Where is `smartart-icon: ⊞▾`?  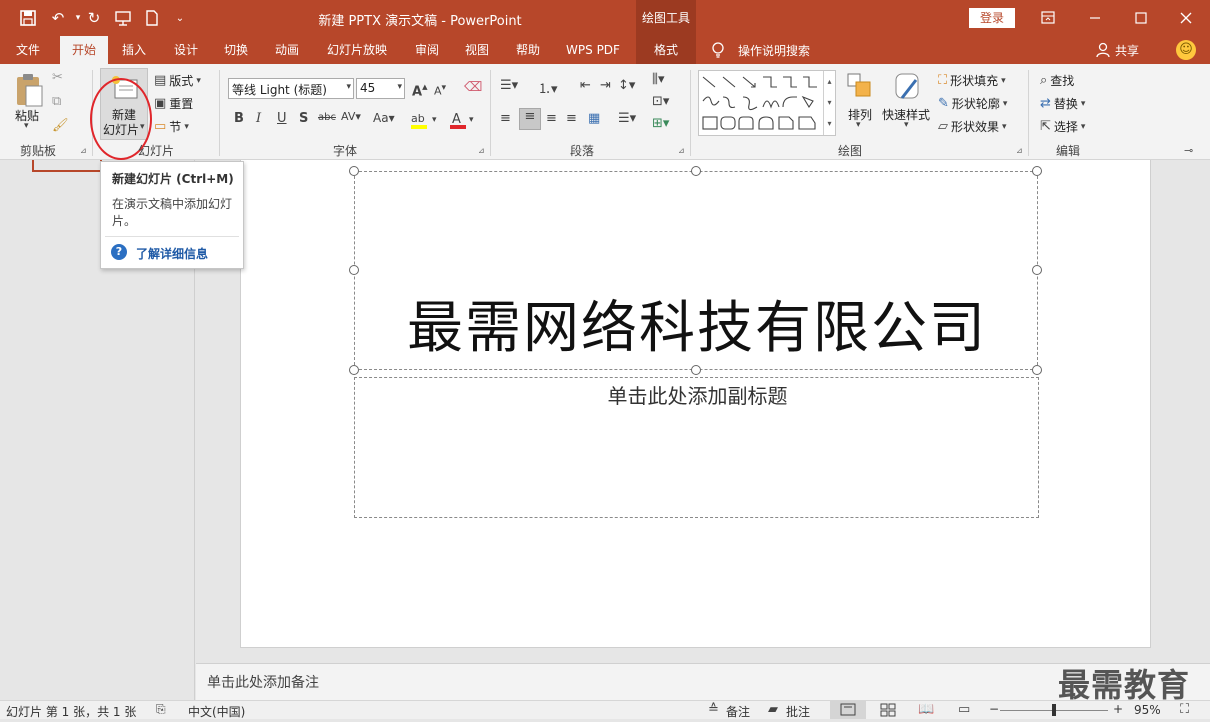 smartart-icon: ⊞▾ is located at coordinates (660, 123).